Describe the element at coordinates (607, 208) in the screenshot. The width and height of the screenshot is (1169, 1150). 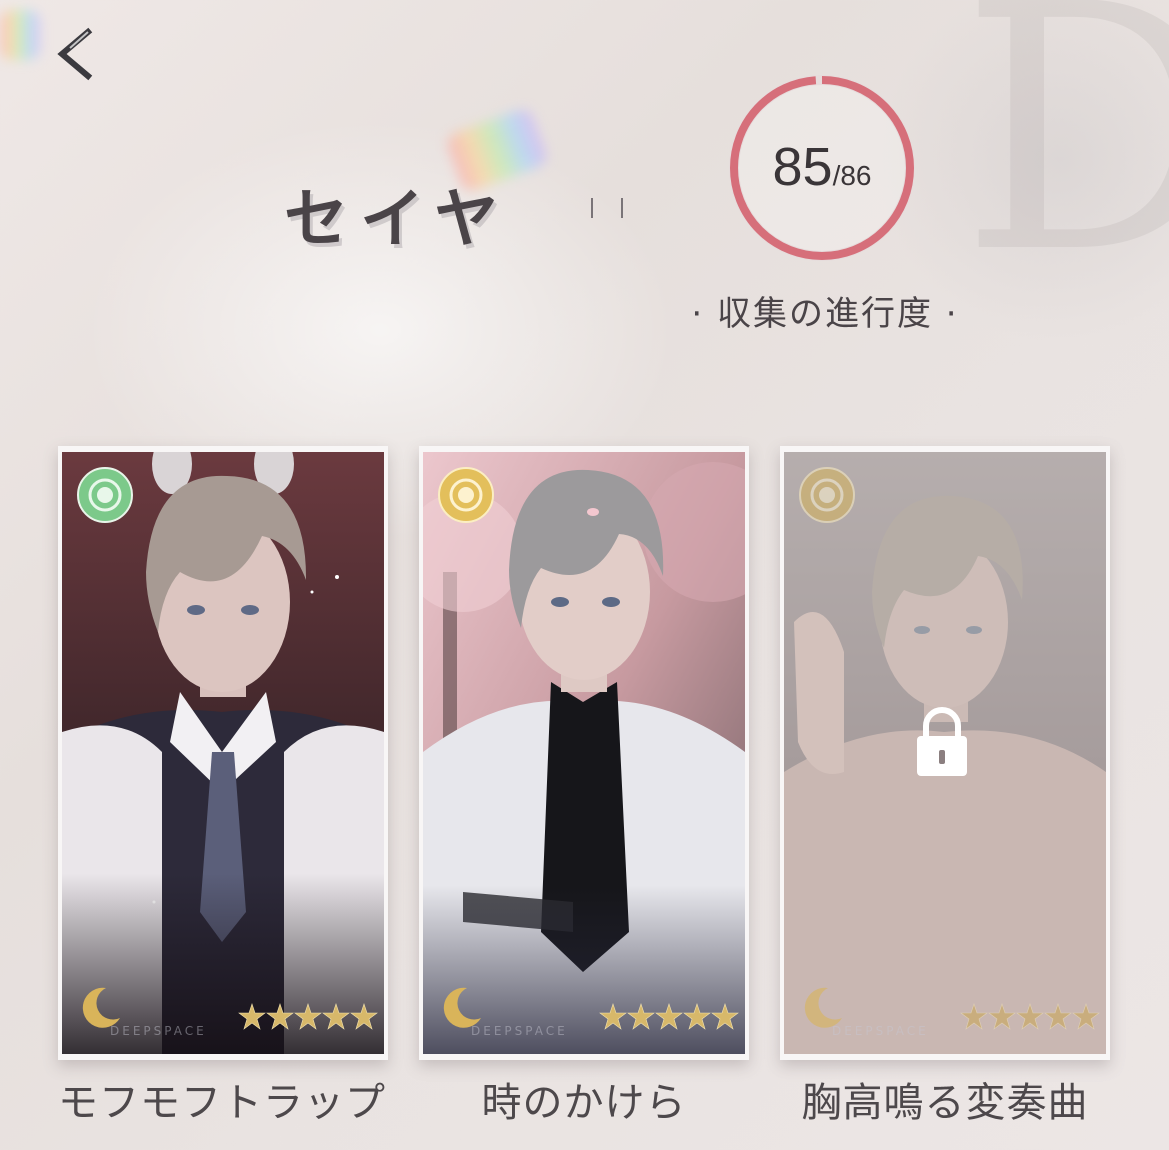
I see `name-divider-ticks` at that location.